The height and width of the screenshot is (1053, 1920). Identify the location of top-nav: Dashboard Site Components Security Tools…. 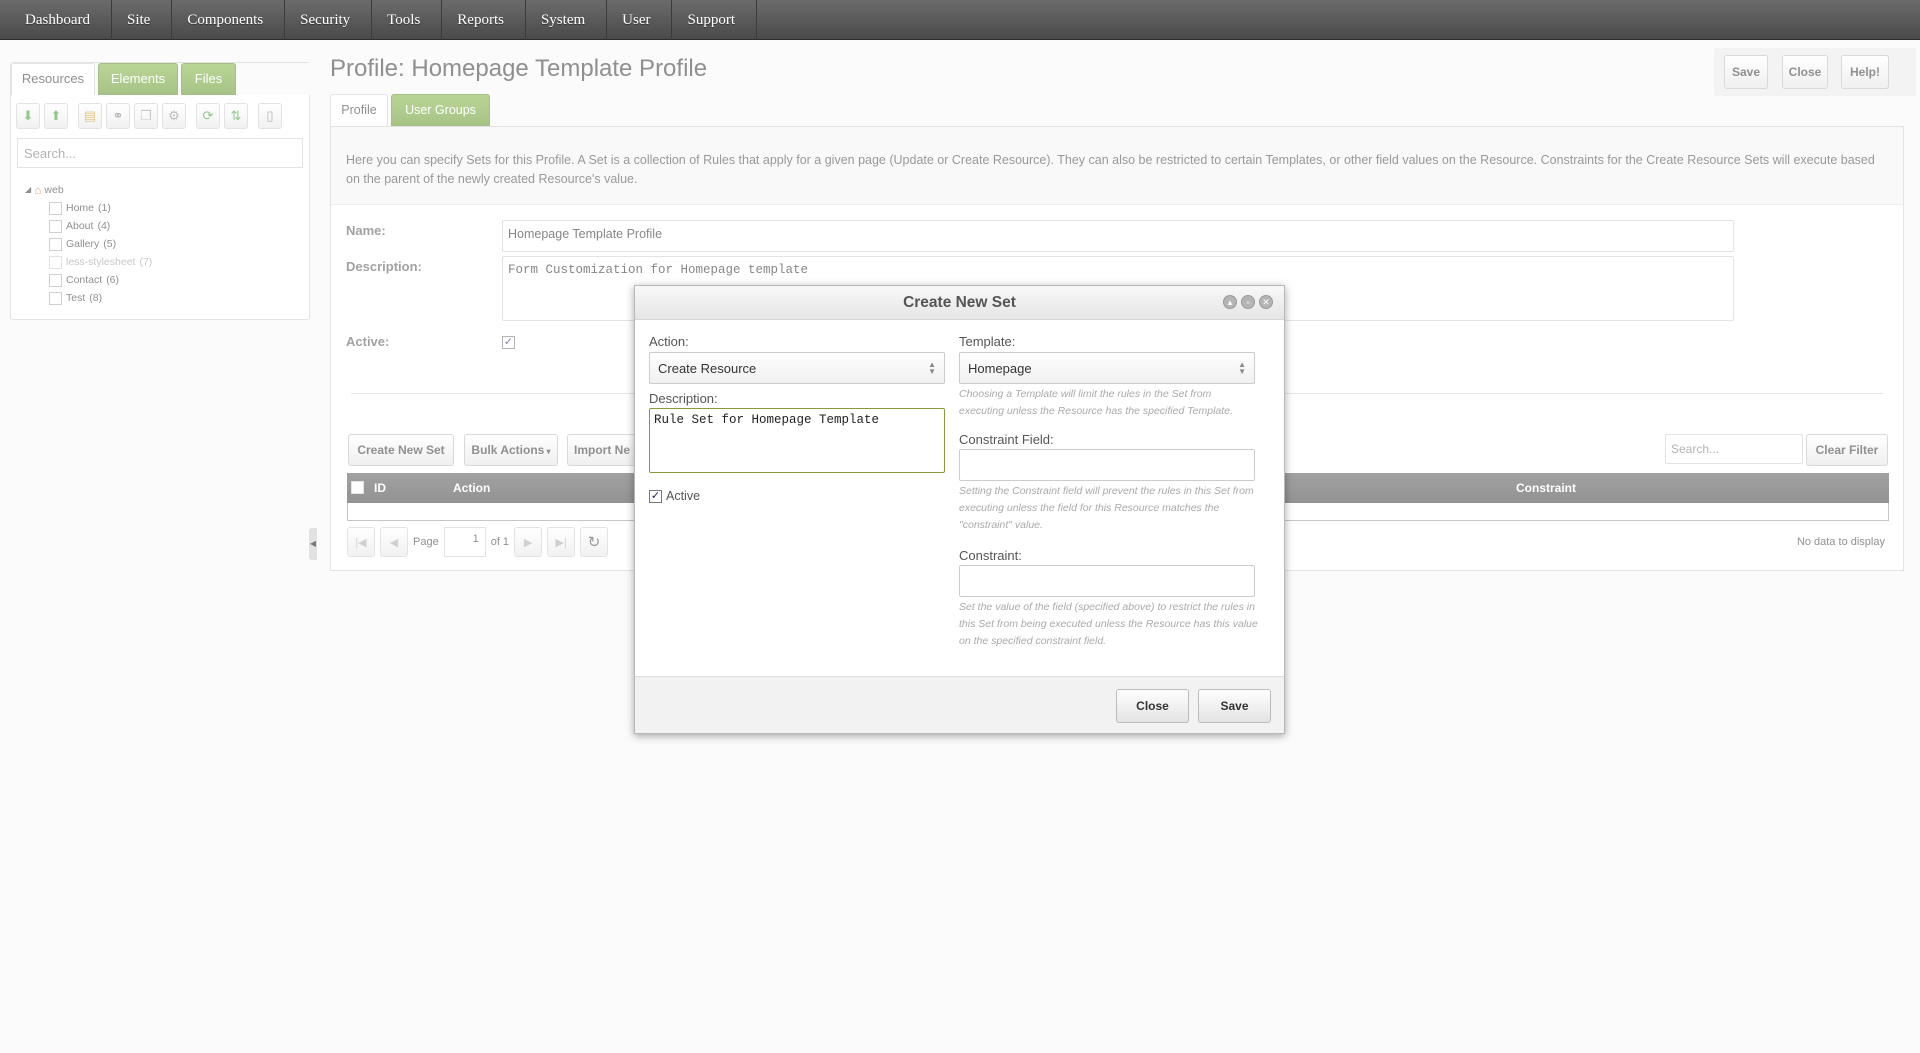
(960, 20).